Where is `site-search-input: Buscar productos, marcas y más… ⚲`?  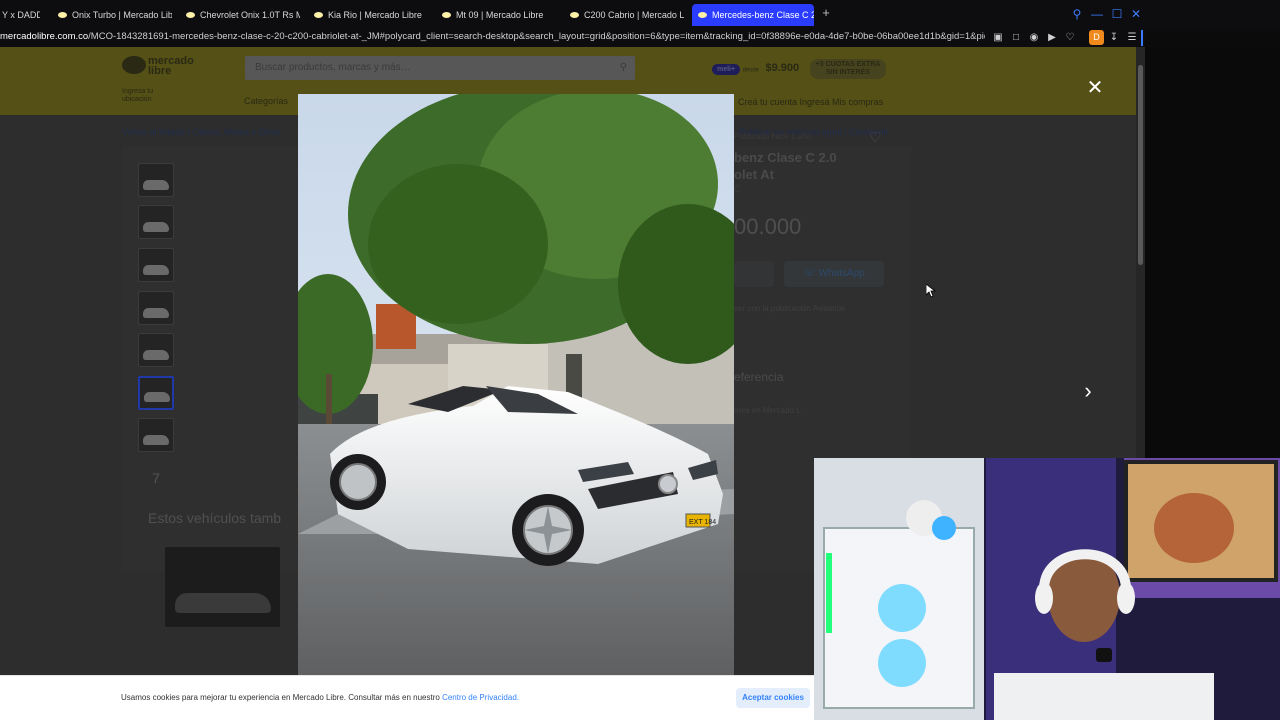
site-search-input: Buscar productos, marcas y más… ⚲ is located at coordinates (440, 68).